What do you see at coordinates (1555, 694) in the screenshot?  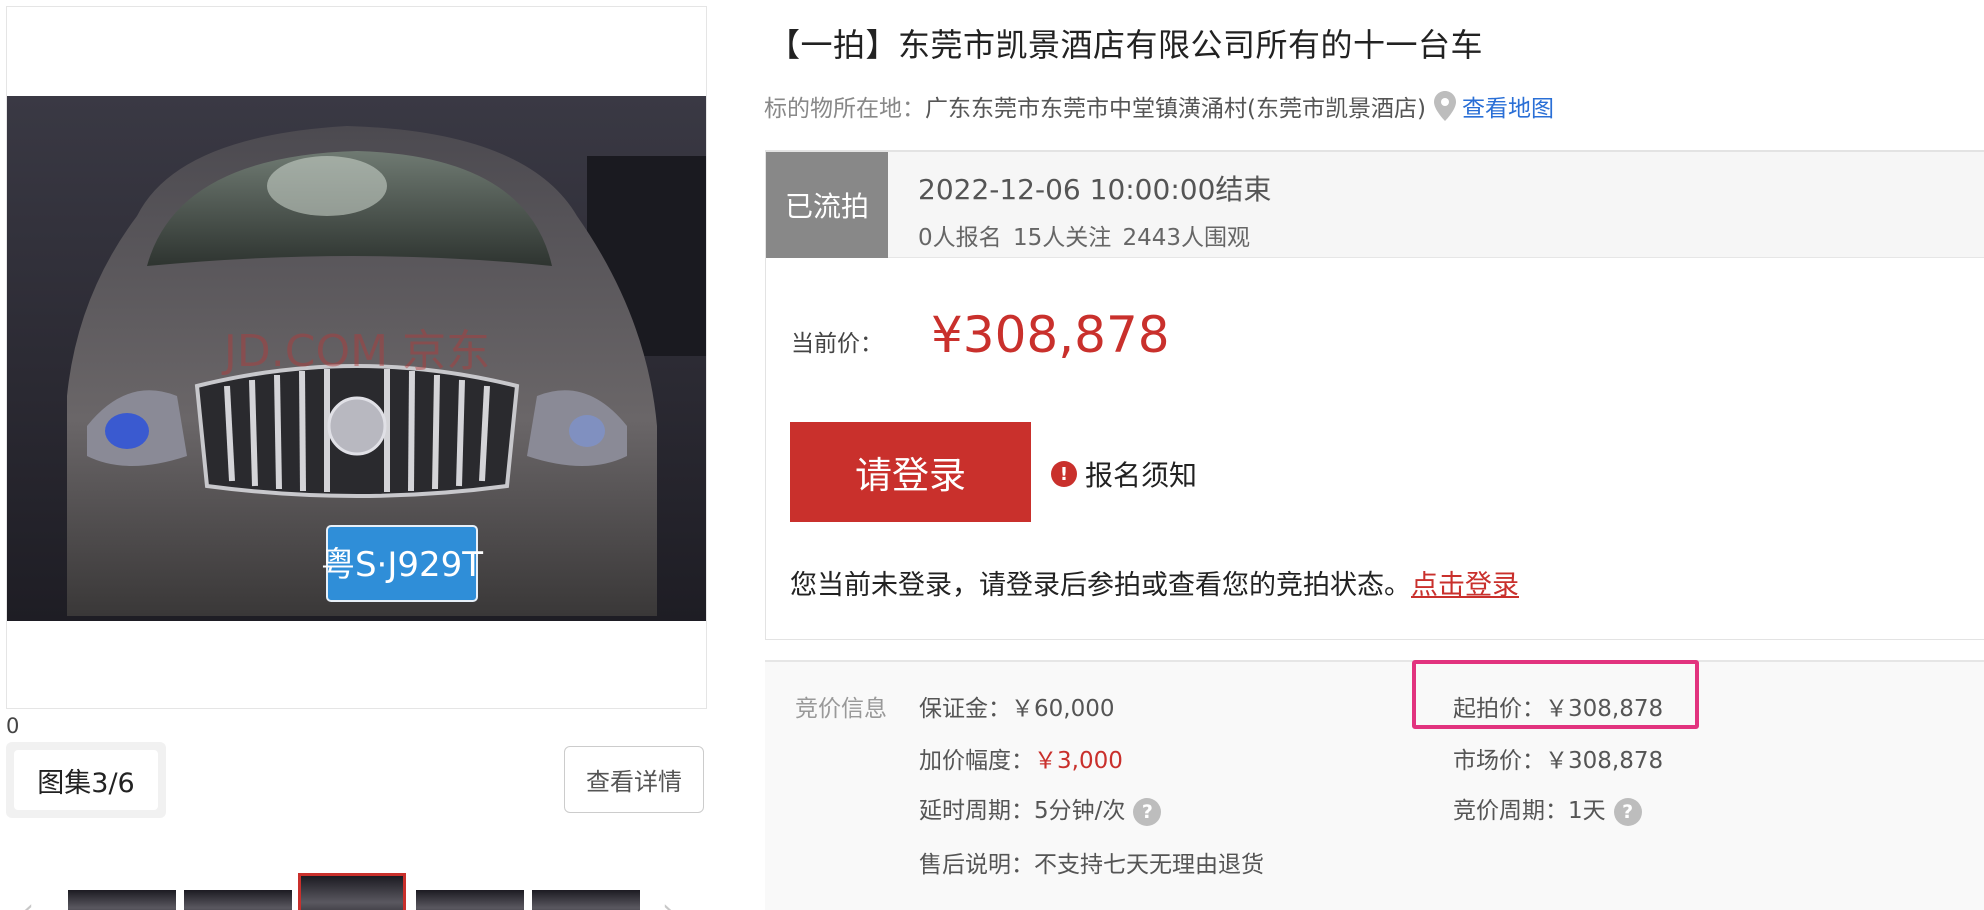 I see `start-price-highlight` at bounding box center [1555, 694].